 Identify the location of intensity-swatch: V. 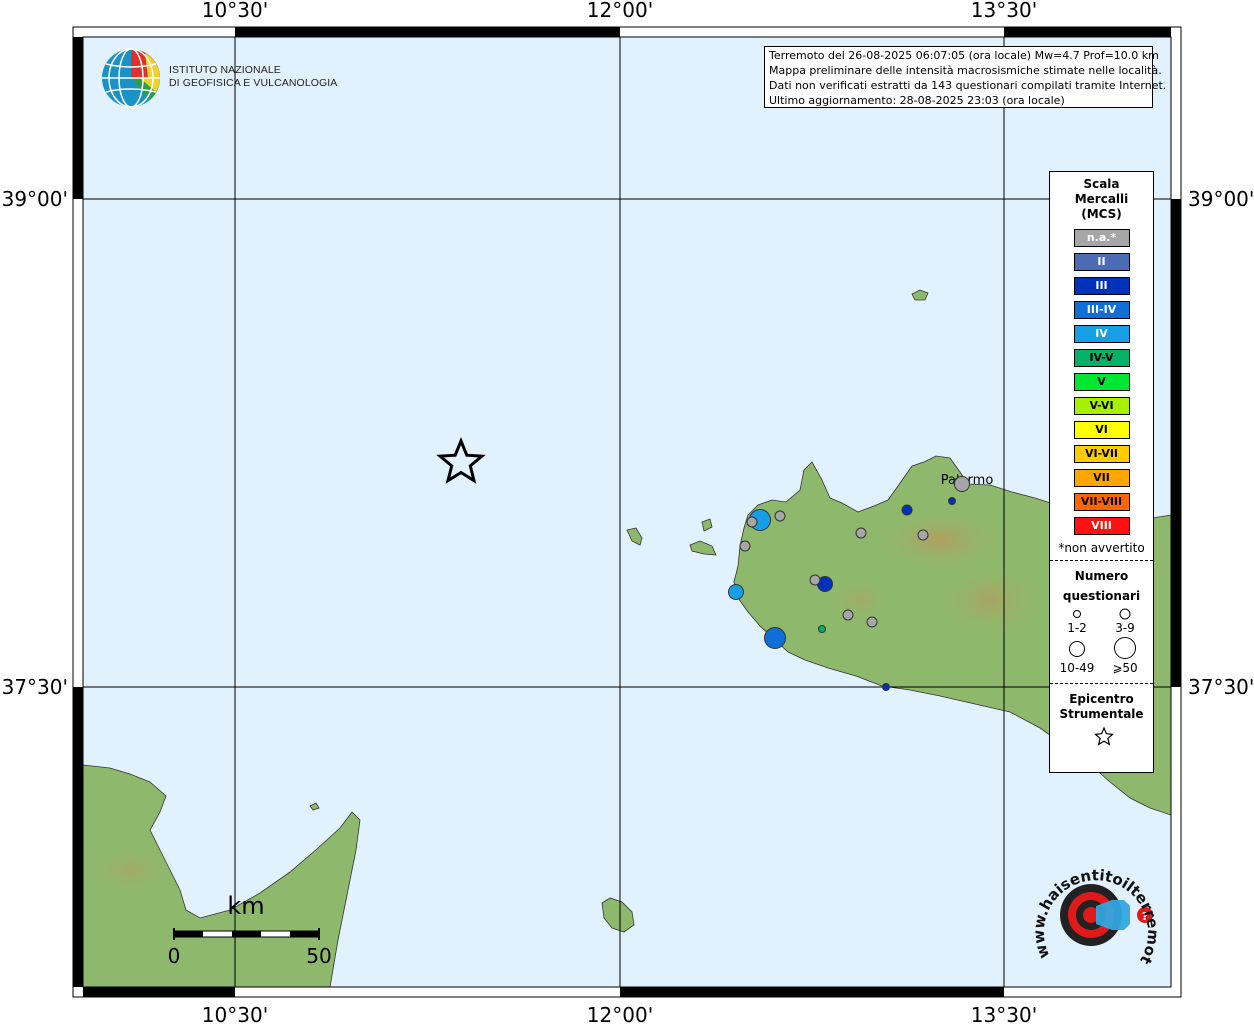
(1101, 382).